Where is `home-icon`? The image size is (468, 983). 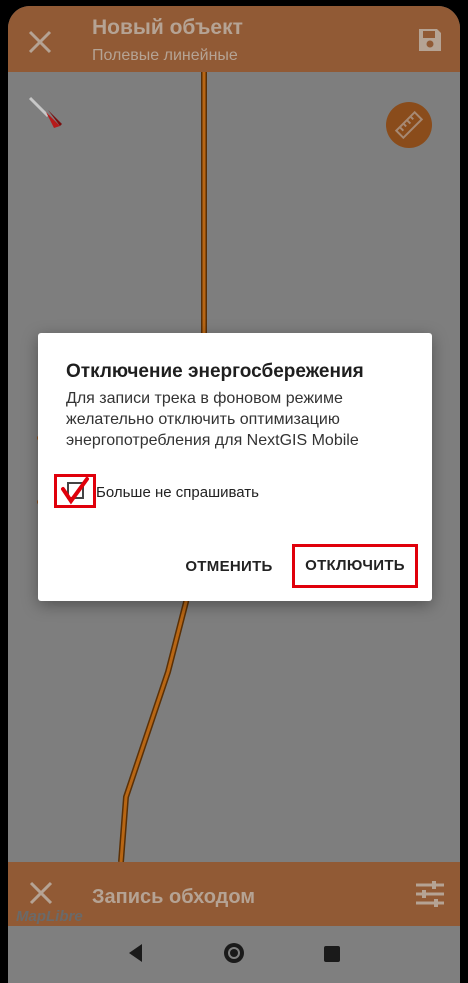 home-icon is located at coordinates (234, 953).